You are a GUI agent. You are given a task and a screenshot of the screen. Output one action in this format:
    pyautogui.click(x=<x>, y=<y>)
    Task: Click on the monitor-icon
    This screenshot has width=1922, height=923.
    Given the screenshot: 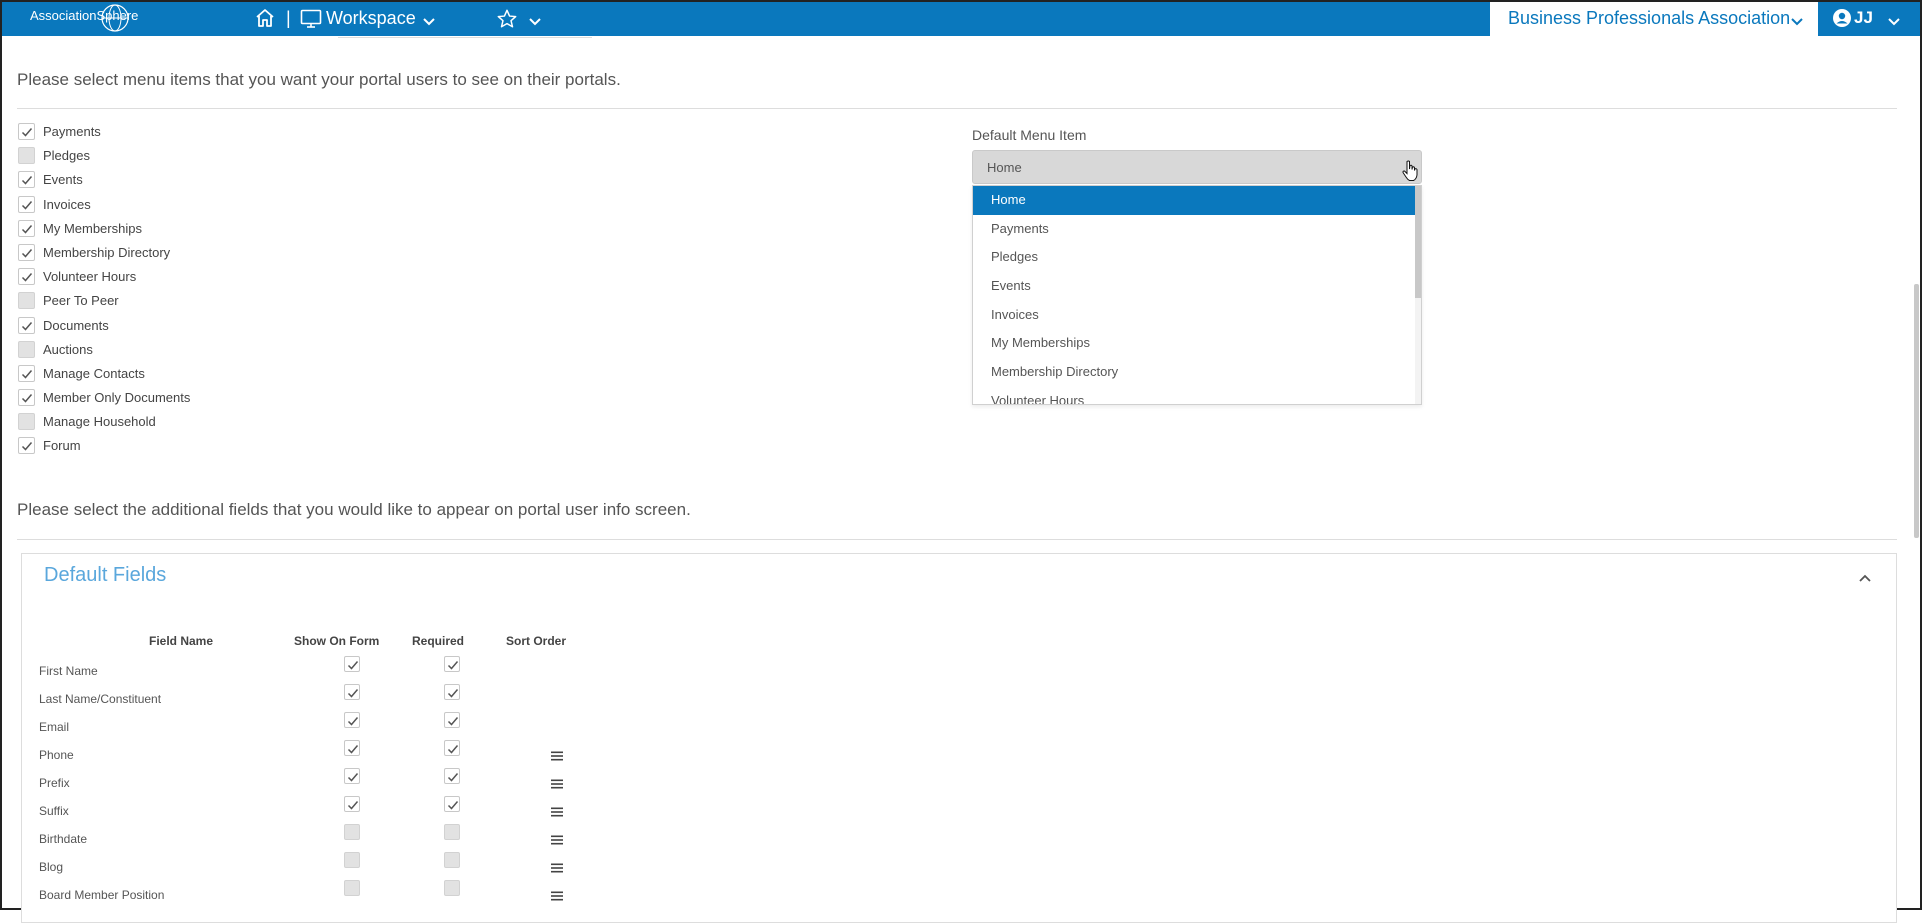 What is the action you would take?
    pyautogui.click(x=311, y=21)
    